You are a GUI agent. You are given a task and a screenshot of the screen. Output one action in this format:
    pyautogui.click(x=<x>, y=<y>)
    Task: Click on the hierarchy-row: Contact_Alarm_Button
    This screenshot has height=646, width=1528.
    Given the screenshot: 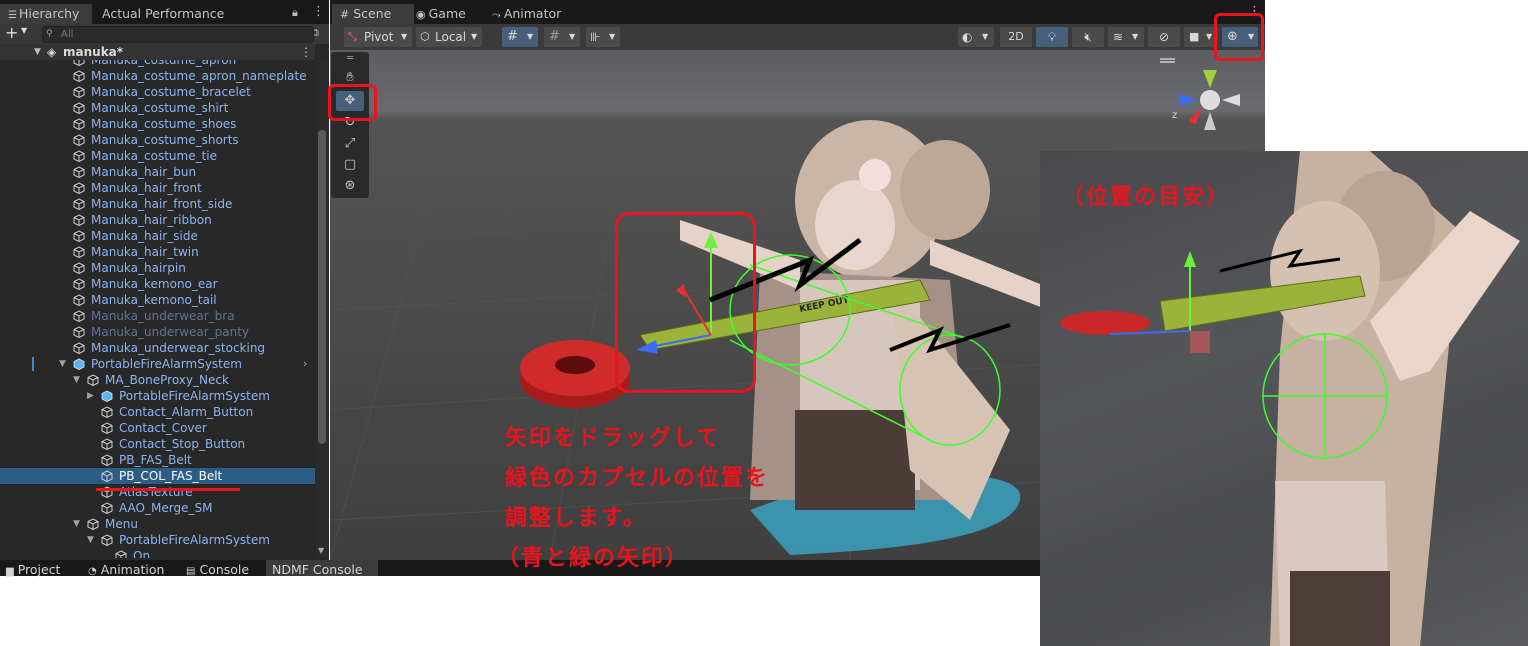 What is the action you would take?
    pyautogui.click(x=157, y=412)
    